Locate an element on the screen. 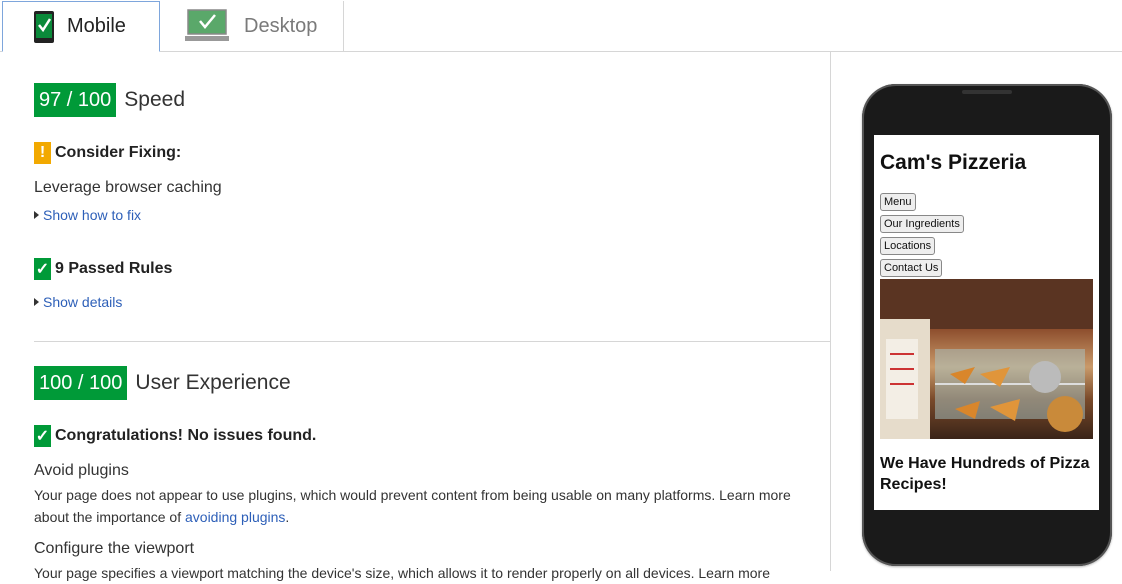 This screenshot has width=1122, height=584. speed-score-row: 97 / 100 Speed is located at coordinates (109, 100).